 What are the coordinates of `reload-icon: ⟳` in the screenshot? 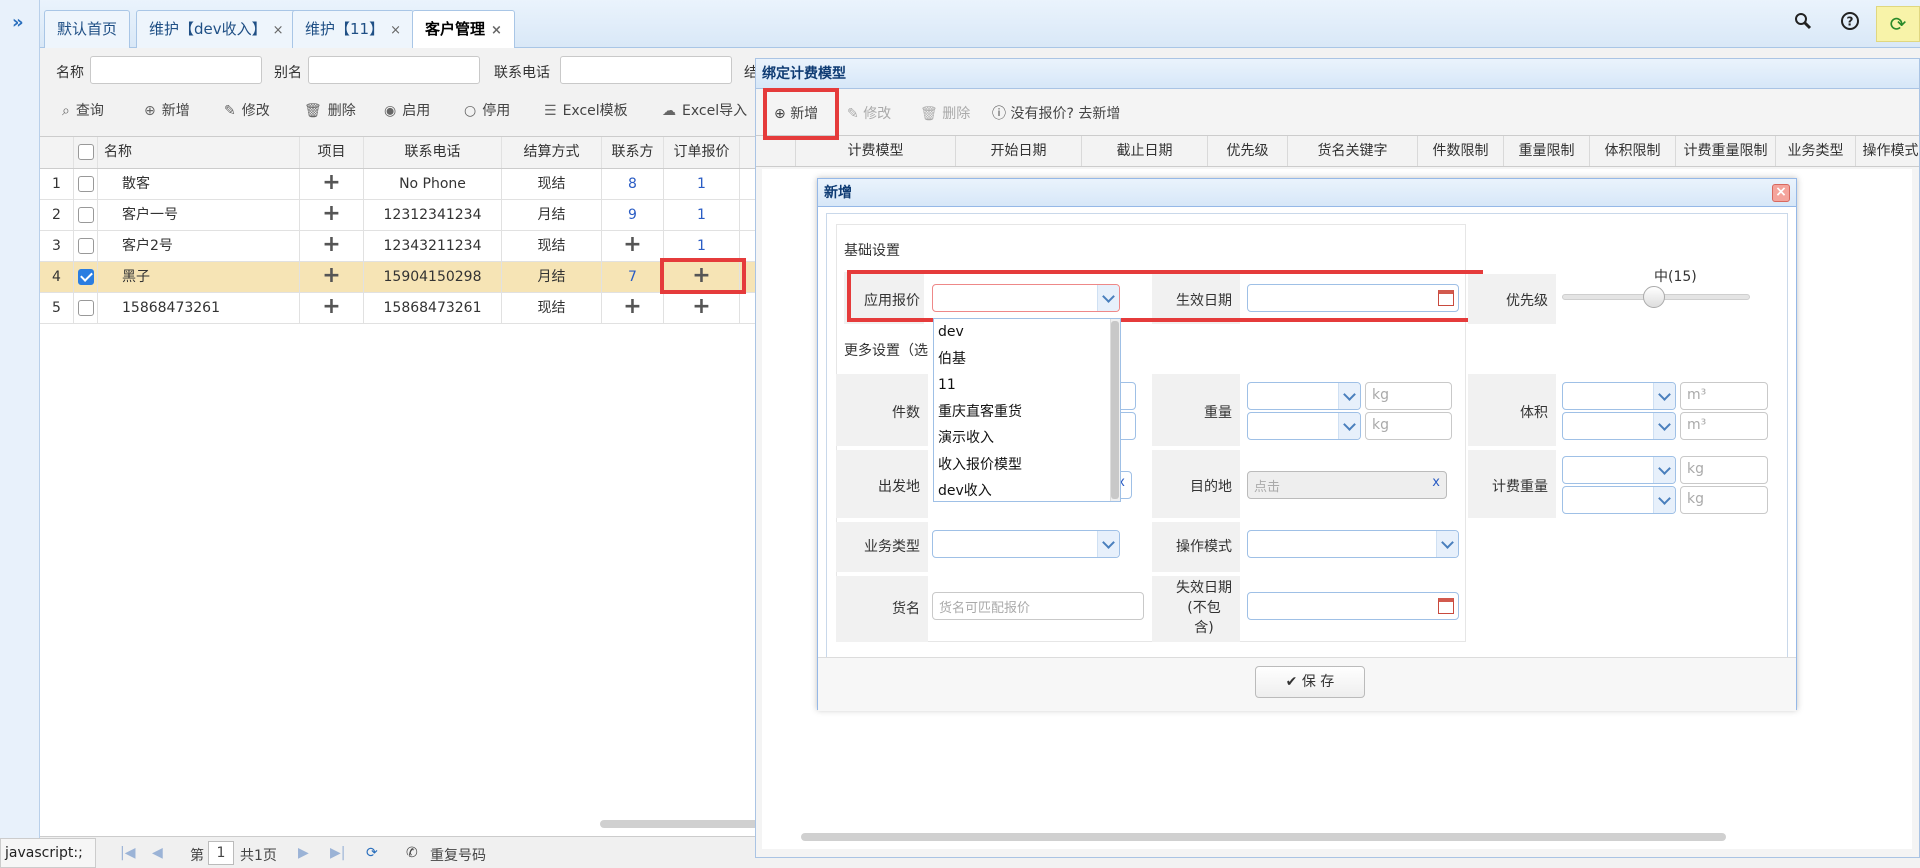 It's located at (372, 853).